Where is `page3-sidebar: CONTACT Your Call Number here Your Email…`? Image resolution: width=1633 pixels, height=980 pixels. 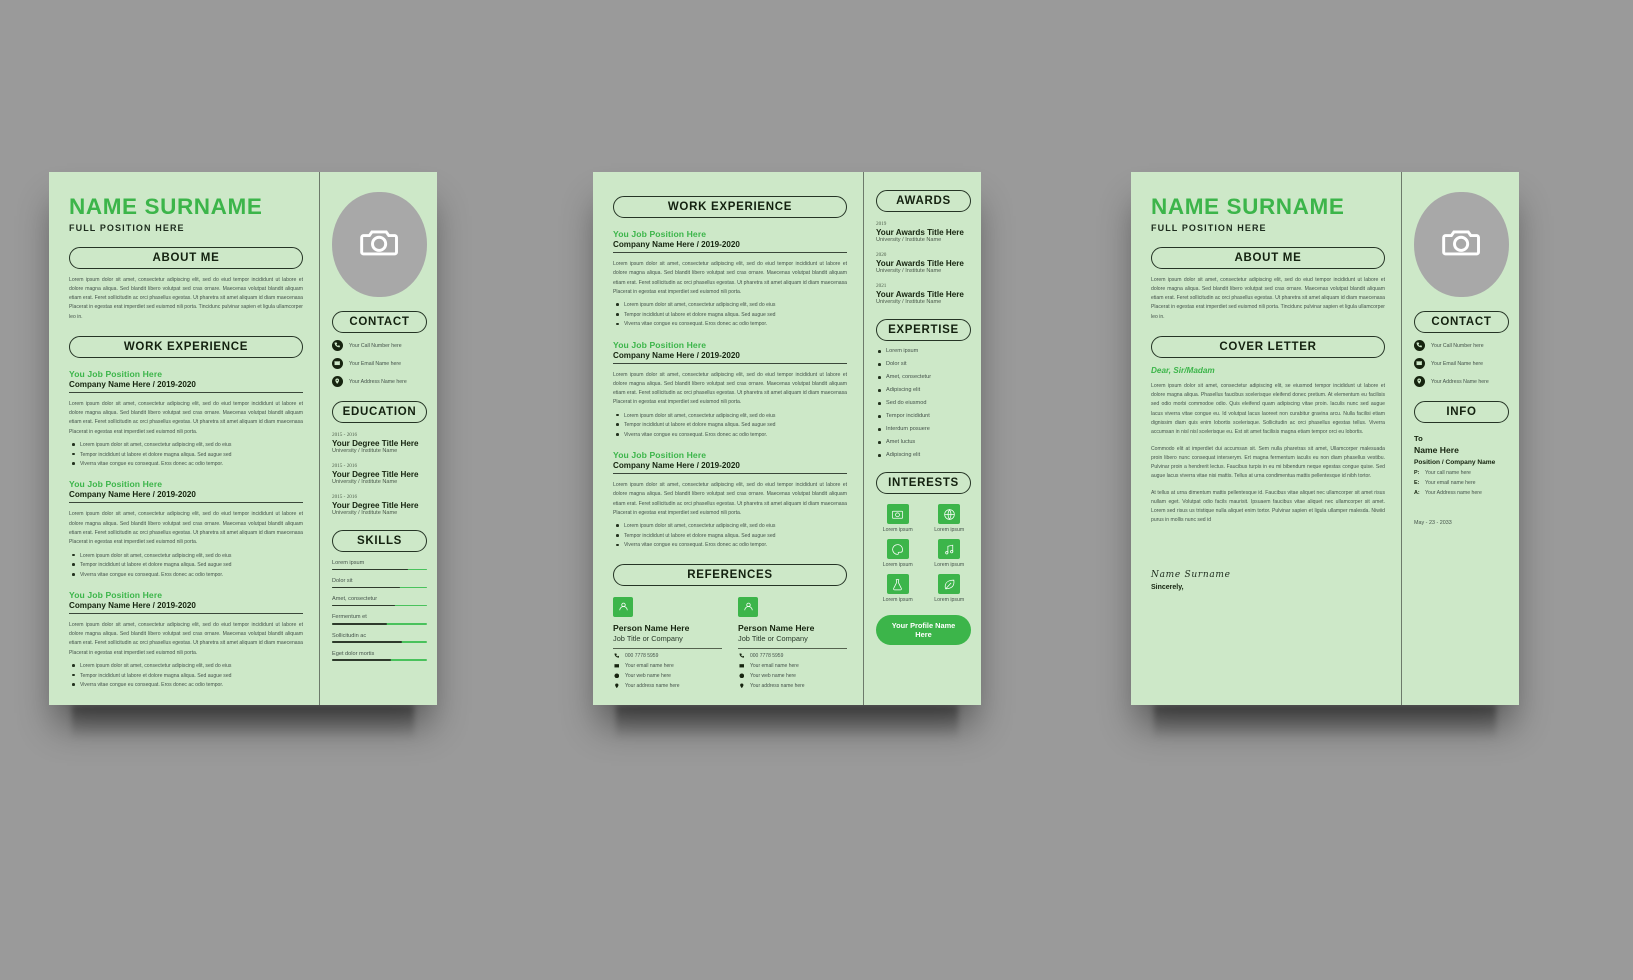 page3-sidebar: CONTACT Your Call Number here Your Email… is located at coordinates (1460, 438).